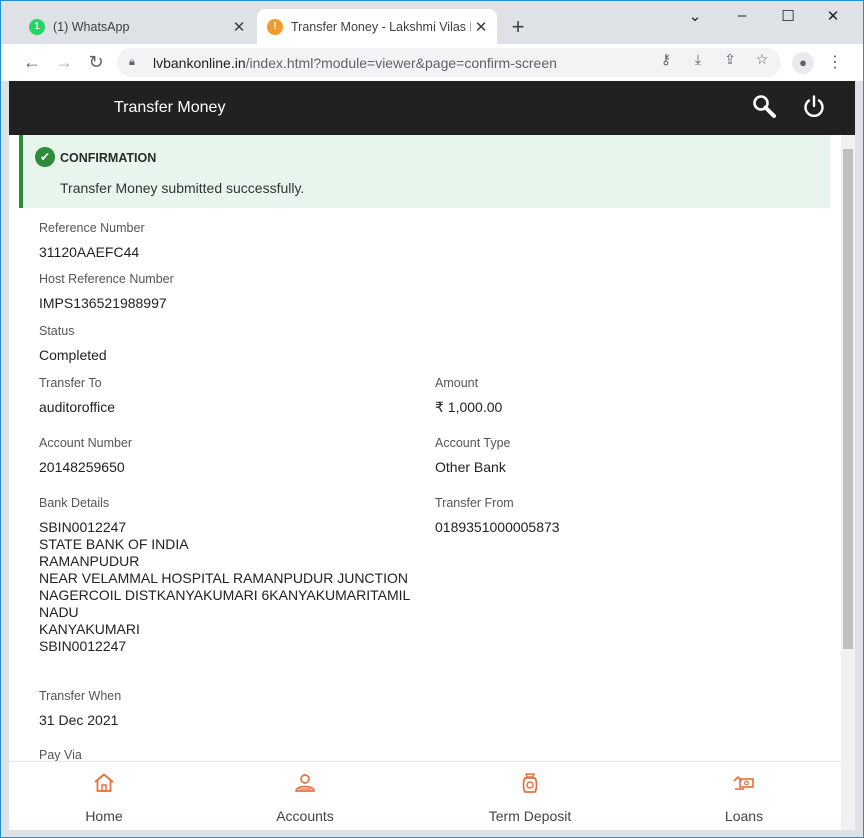 Image resolution: width=864 pixels, height=838 pixels. I want to click on alert-heading: CONFIRMATION, so click(108, 158).